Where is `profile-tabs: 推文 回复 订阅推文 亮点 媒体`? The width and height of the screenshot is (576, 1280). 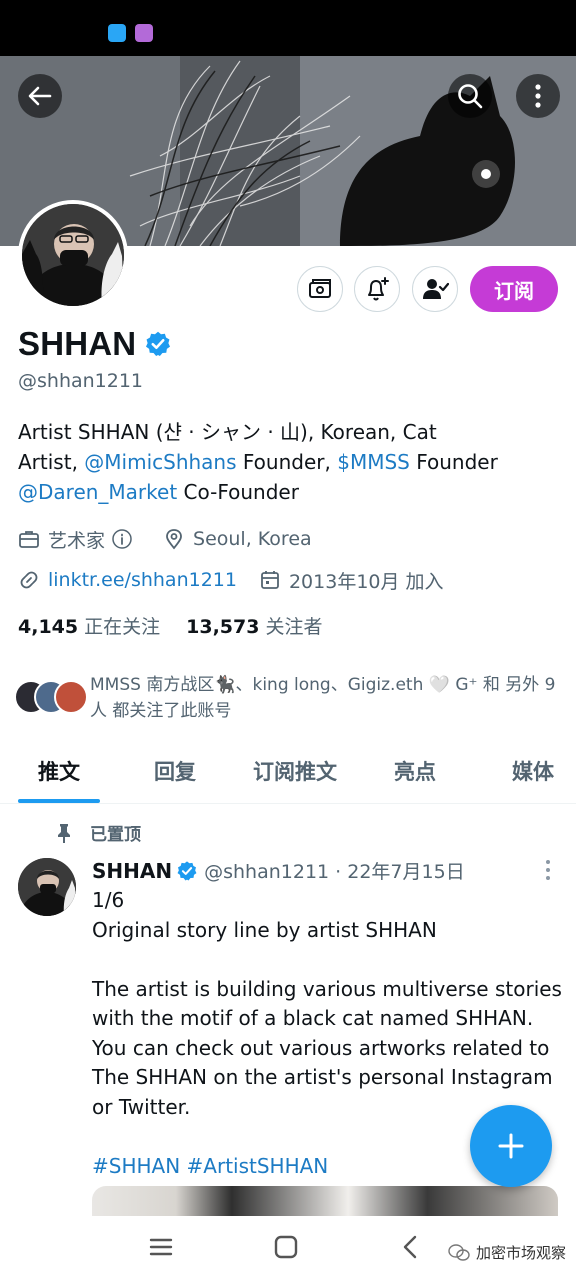 profile-tabs: 推文 回复 订阅推文 亮点 媒体 is located at coordinates (288, 775).